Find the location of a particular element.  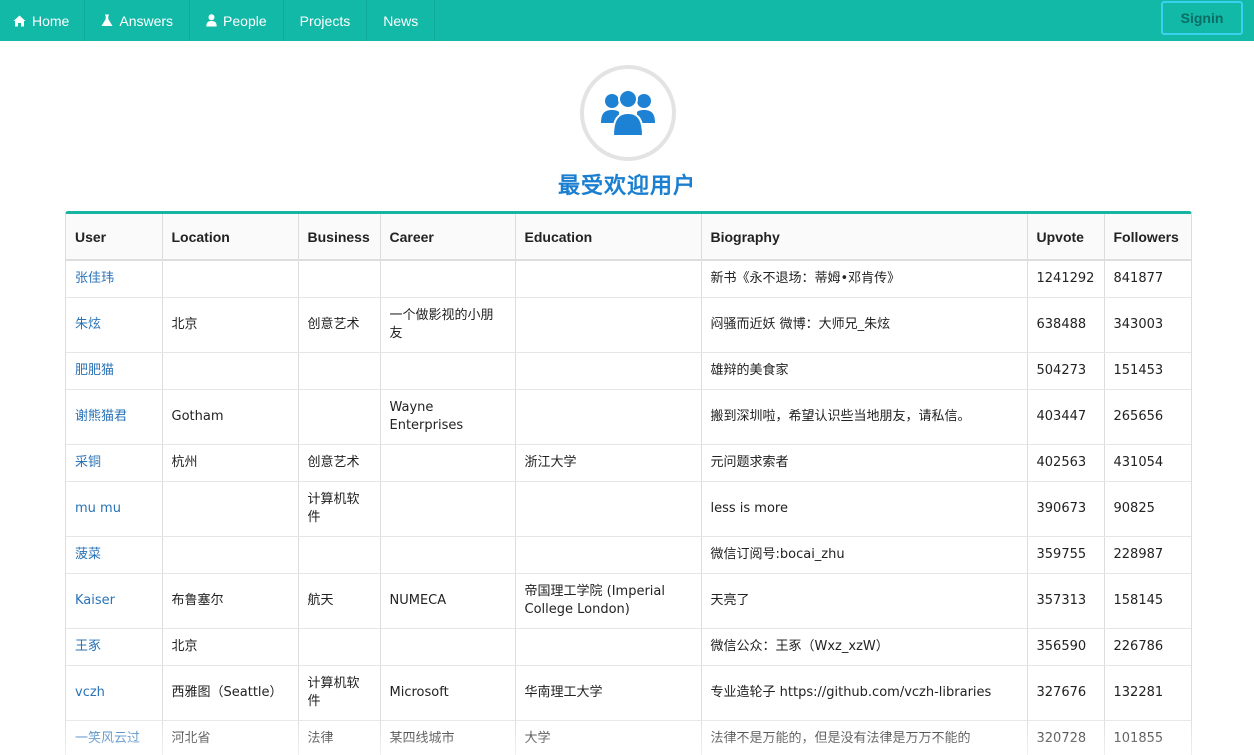

biography-cell: 微信订阅号:bocai_zhu is located at coordinates (864, 555).